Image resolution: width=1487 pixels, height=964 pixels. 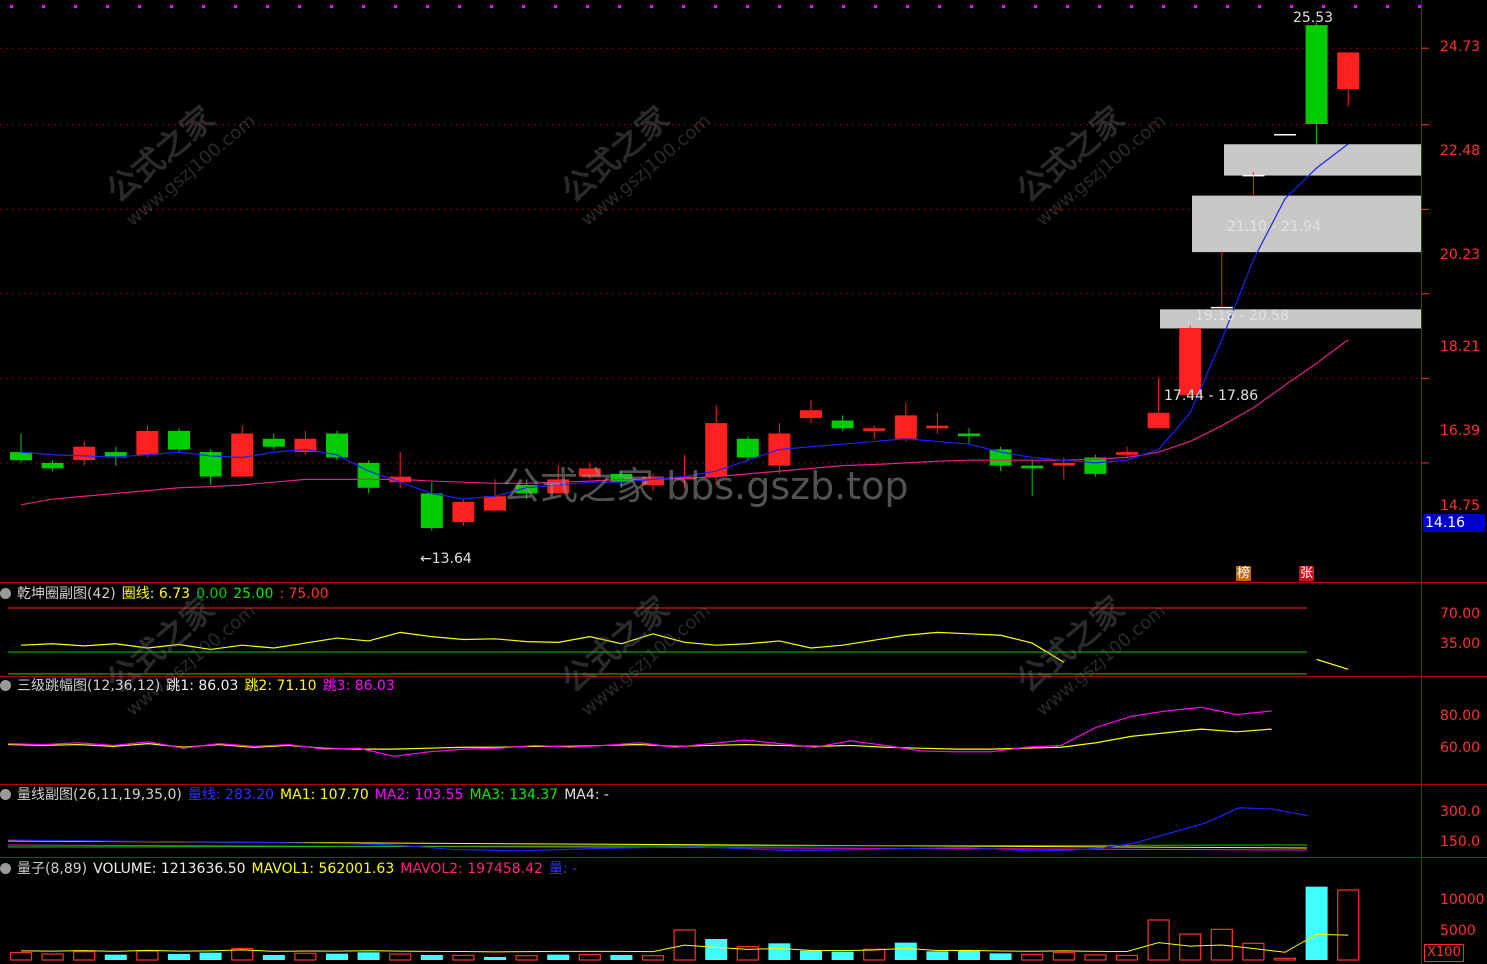 What do you see at coordinates (1458, 931) in the screenshot?
I see `panel4-tick: 5000` at bounding box center [1458, 931].